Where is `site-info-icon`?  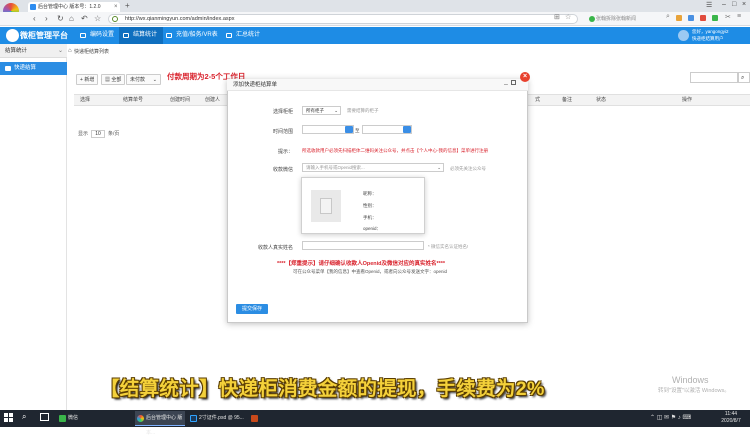 site-info-icon is located at coordinates (115, 19).